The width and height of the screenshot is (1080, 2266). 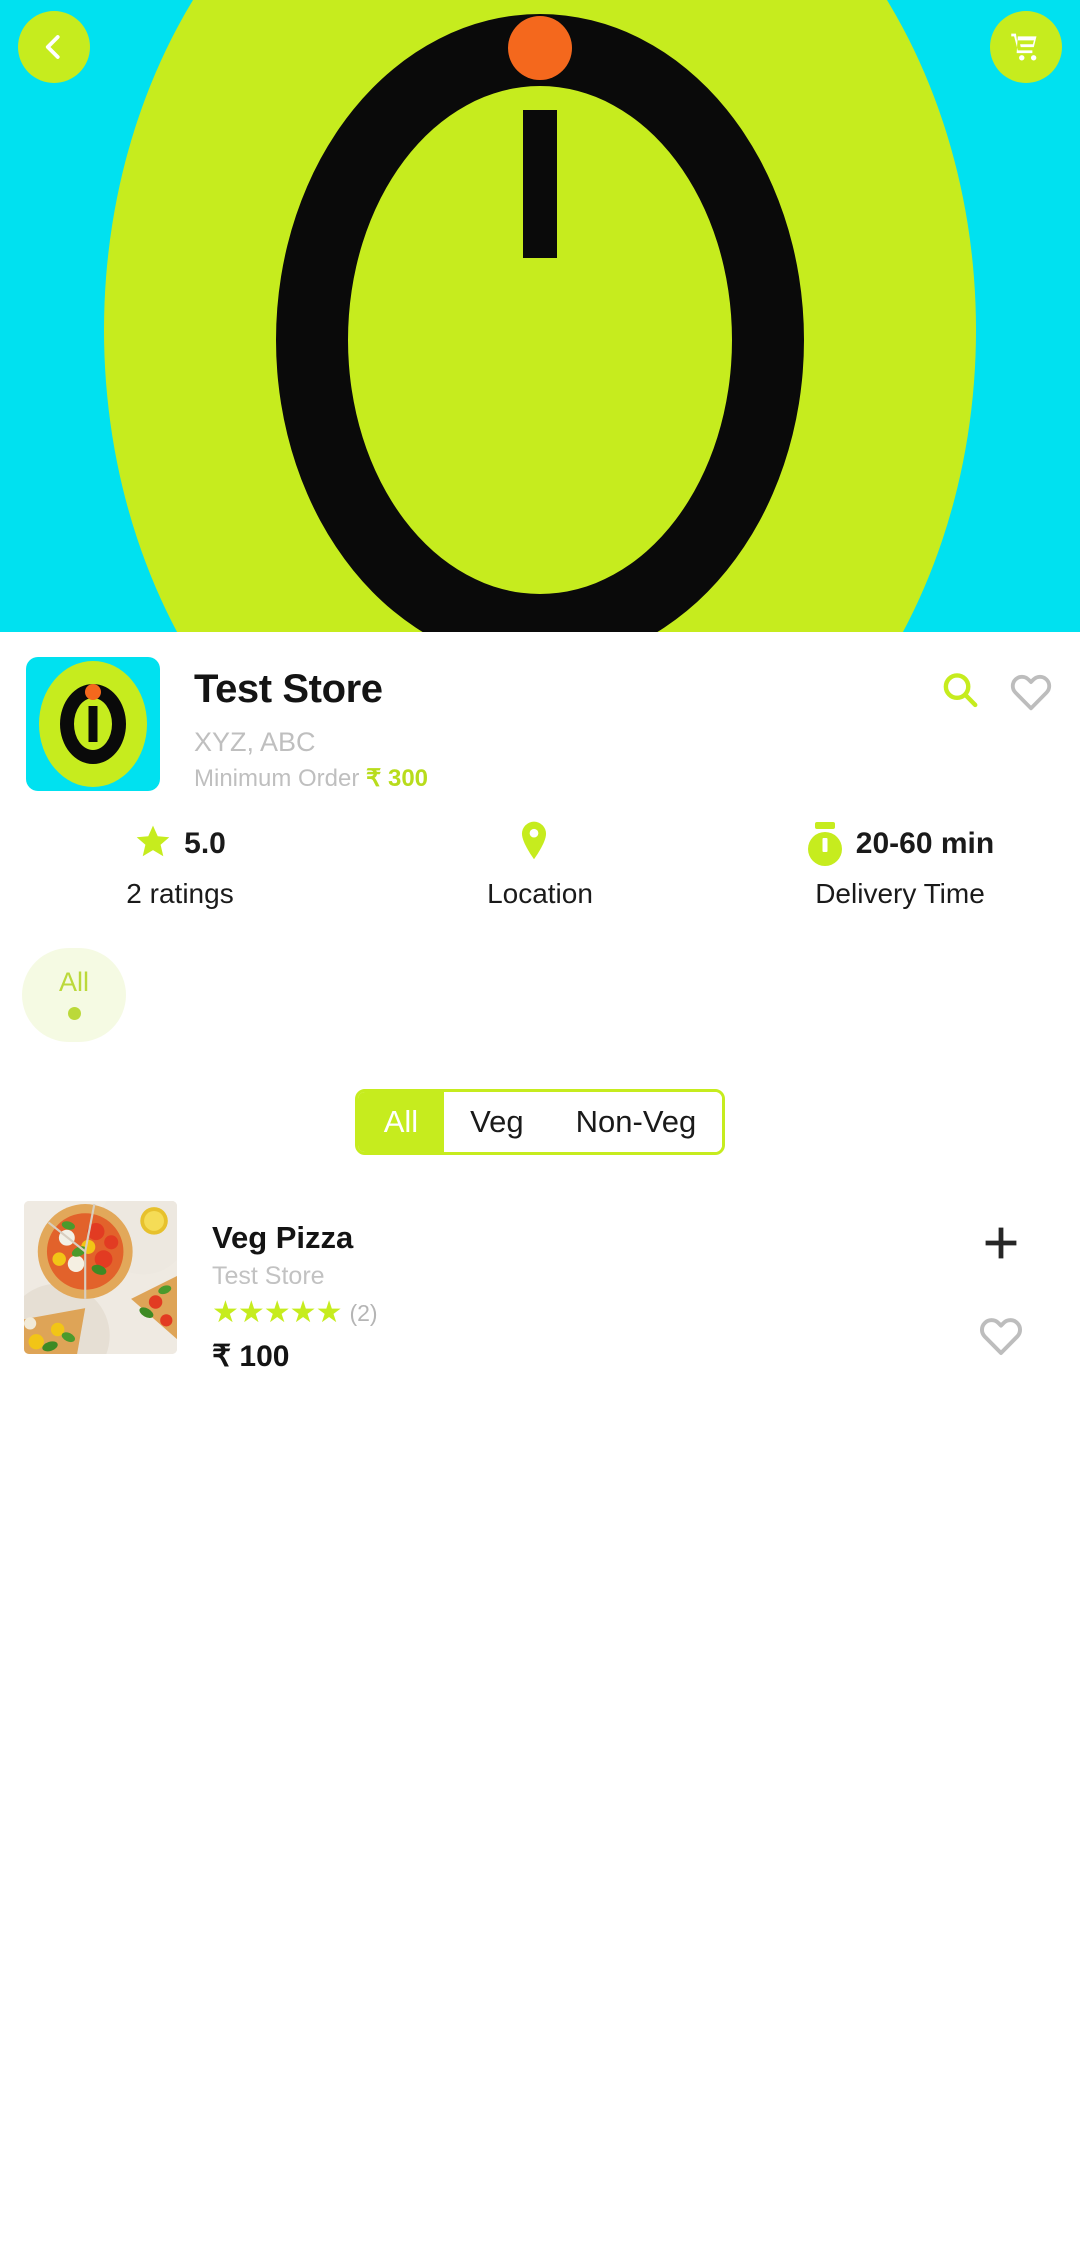 What do you see at coordinates (180, 844) in the screenshot?
I see `stat-ratings-top: 5.0` at bounding box center [180, 844].